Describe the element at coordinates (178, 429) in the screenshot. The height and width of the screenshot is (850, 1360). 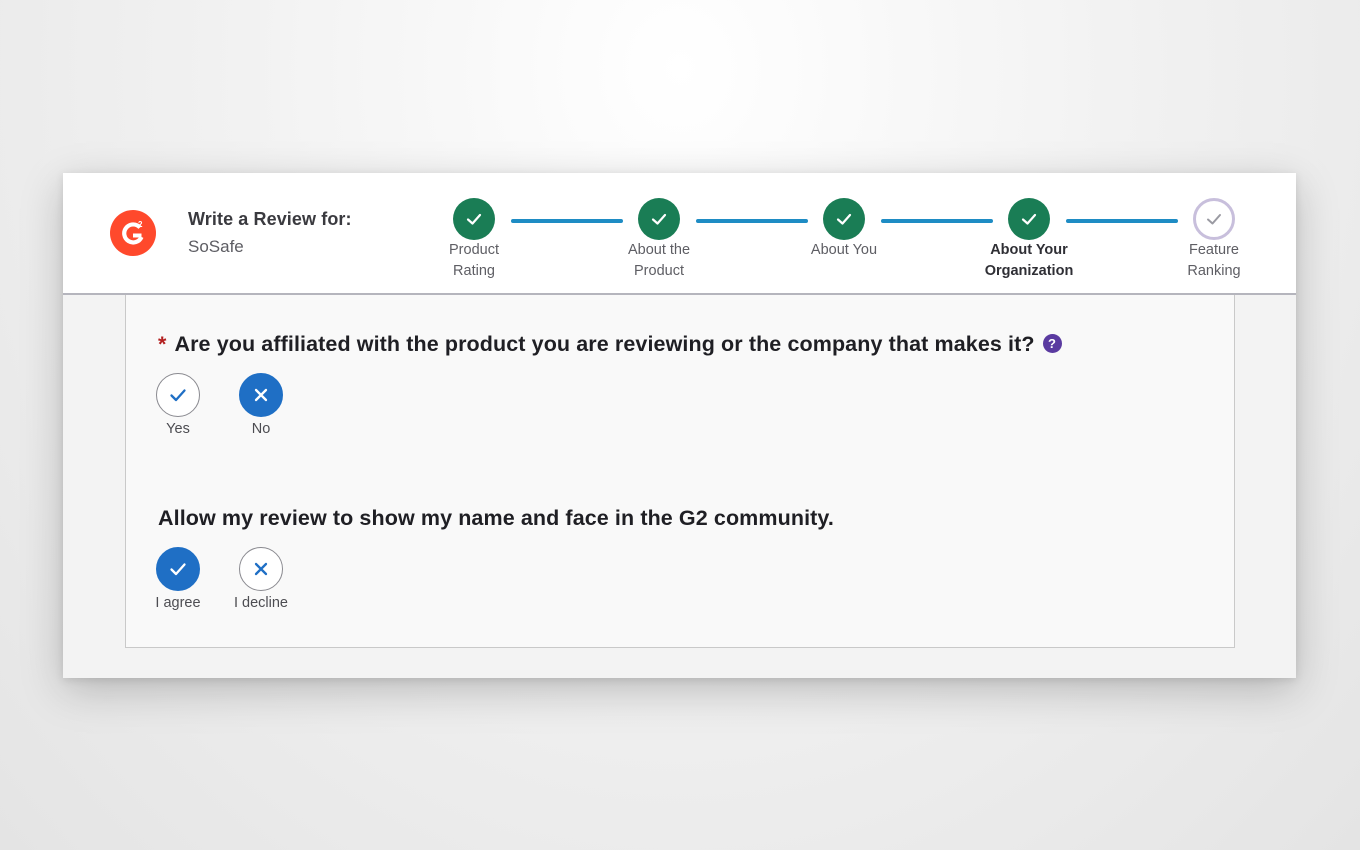
I see `affiliation-yes-label: Yes` at that location.